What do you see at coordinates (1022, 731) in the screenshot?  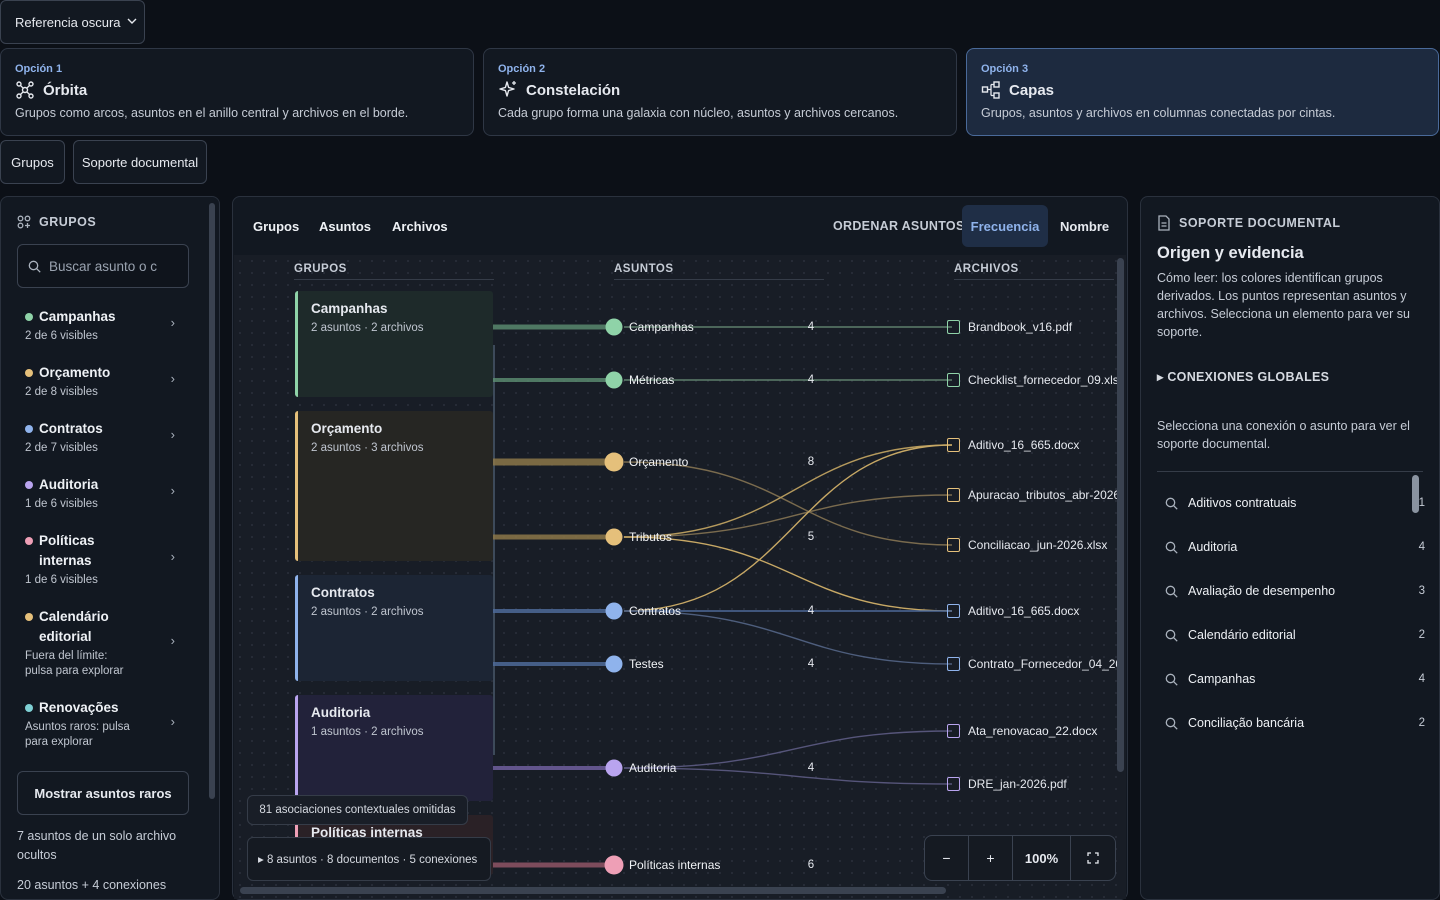 I see `file-item: Ata_renovacao_22.docx` at bounding box center [1022, 731].